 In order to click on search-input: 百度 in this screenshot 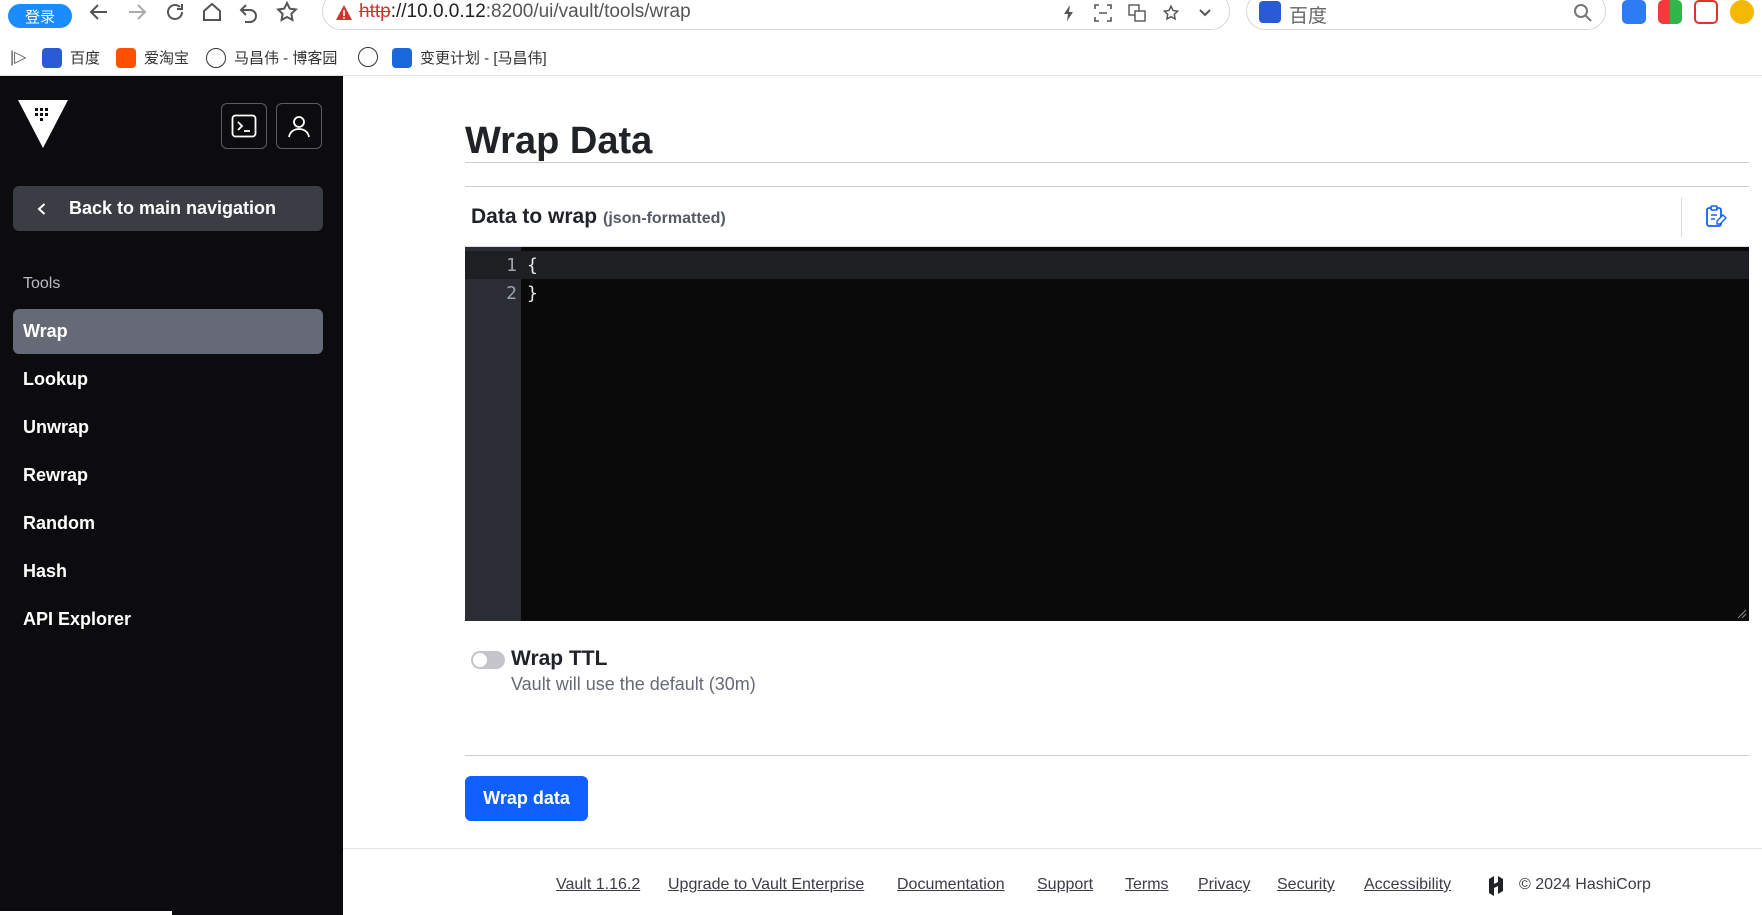, I will do `click(1308, 14)`.